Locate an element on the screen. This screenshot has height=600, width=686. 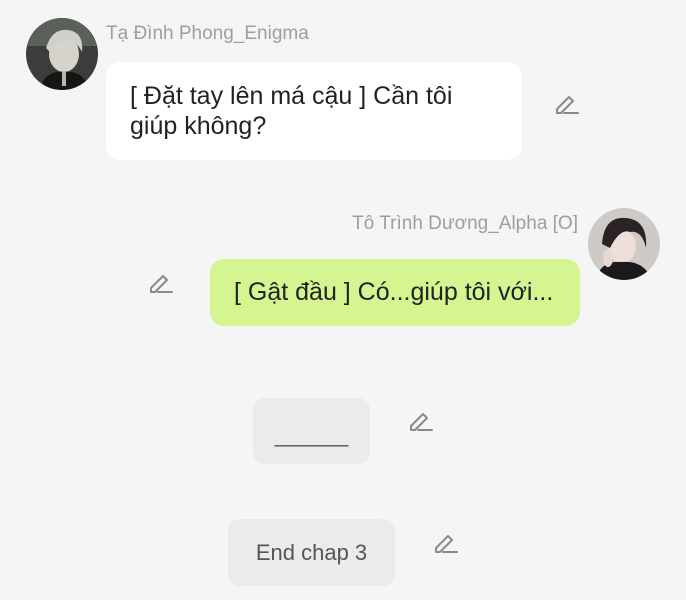
narration-bubble: End chap 3 is located at coordinates (311, 552).